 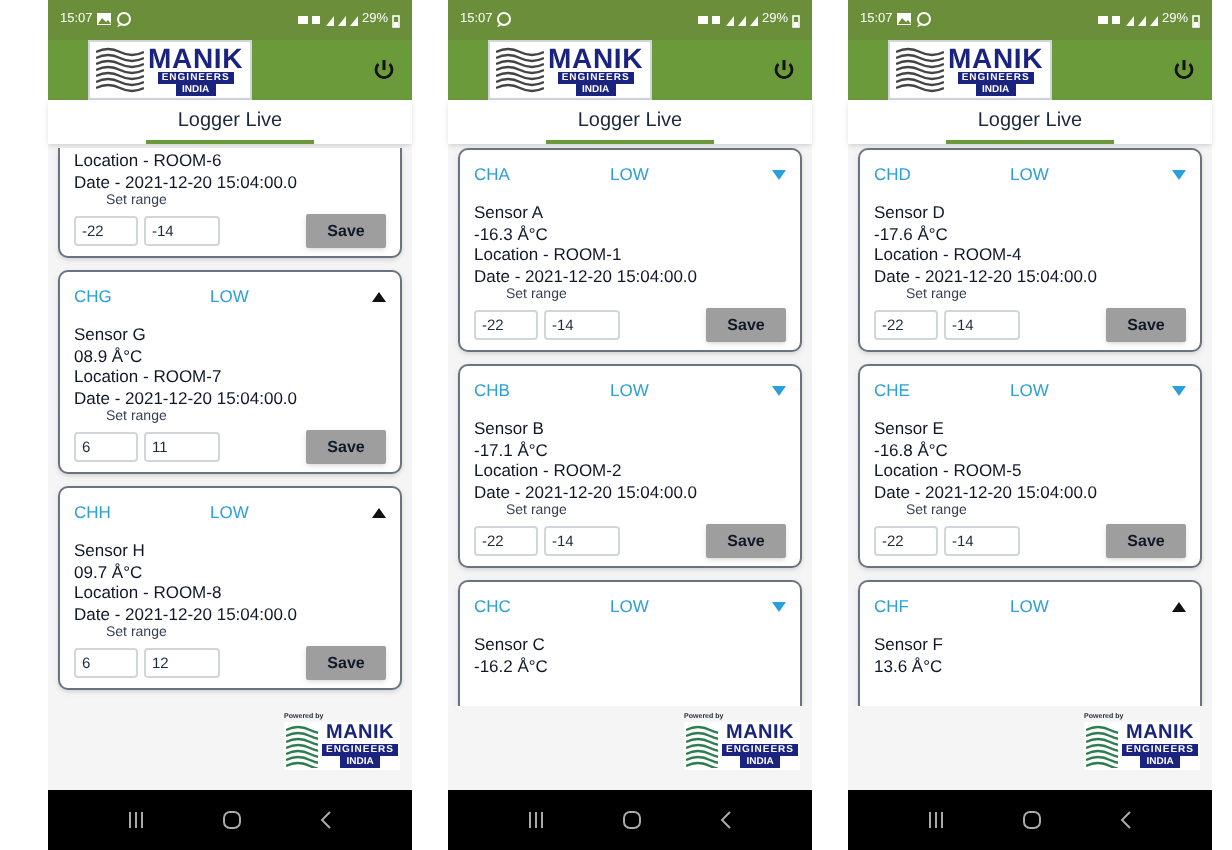 What do you see at coordinates (912, 449) in the screenshot?
I see `temperature-reading: -16.8 Å°C` at bounding box center [912, 449].